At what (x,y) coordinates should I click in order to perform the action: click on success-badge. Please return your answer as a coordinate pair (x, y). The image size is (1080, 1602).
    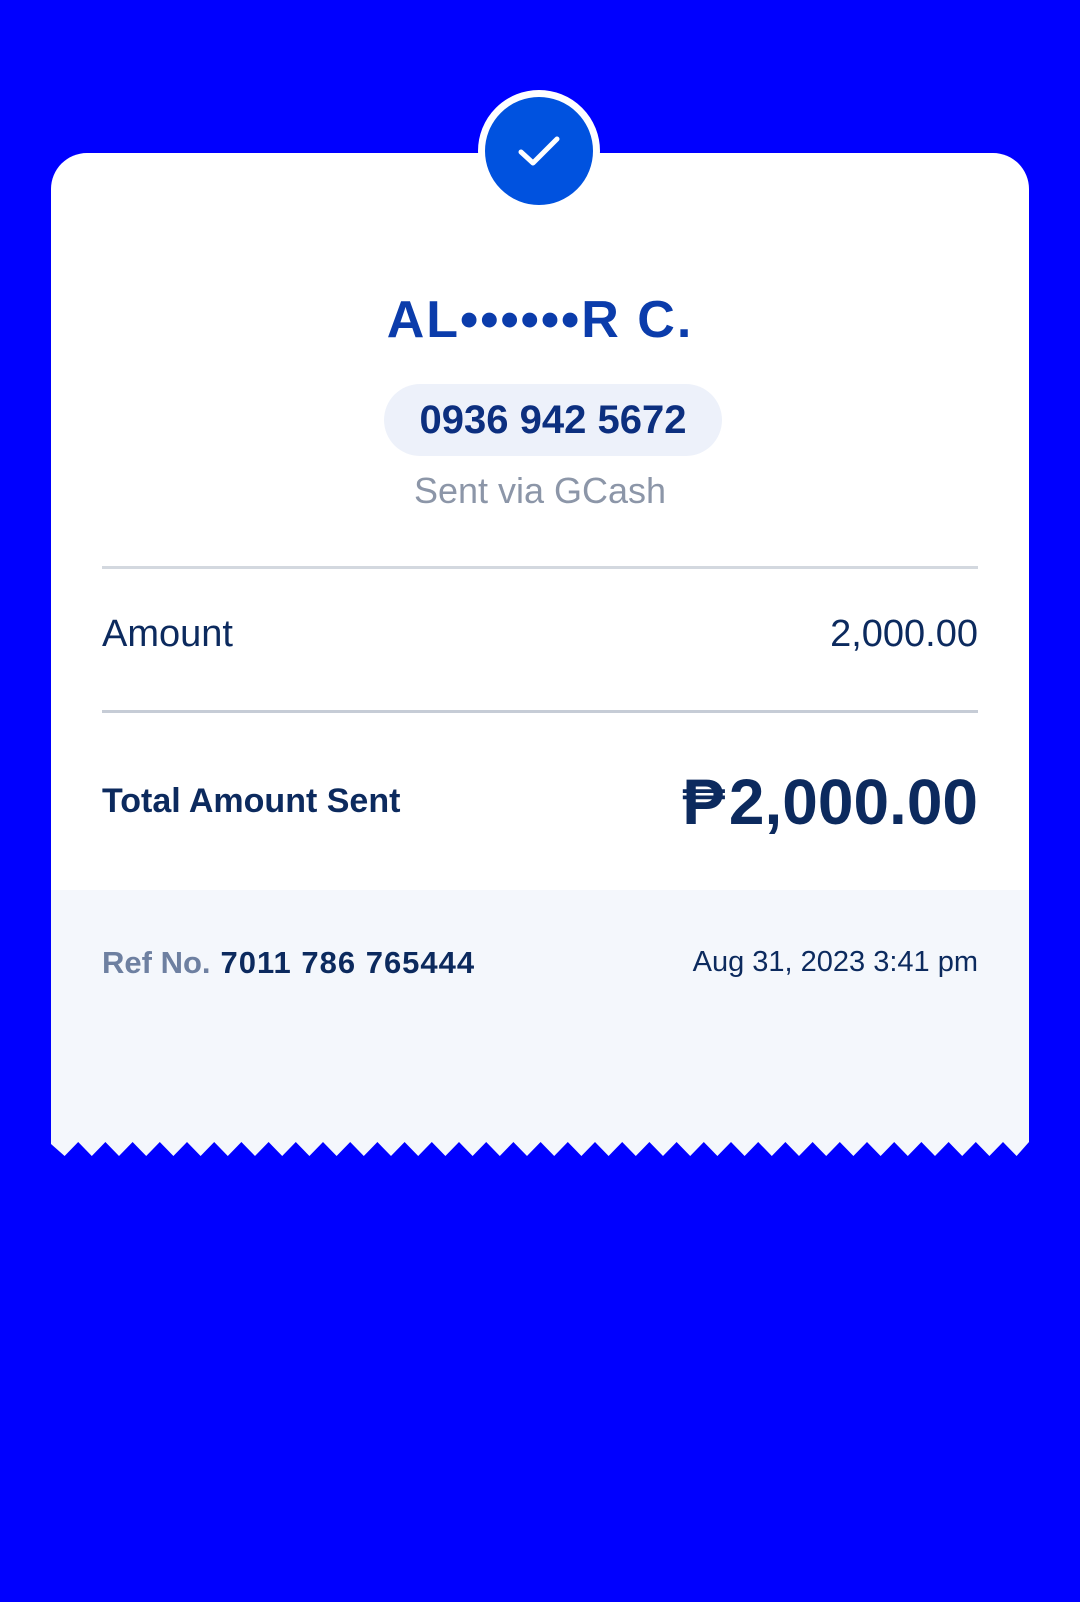
    Looking at the image, I should click on (539, 151).